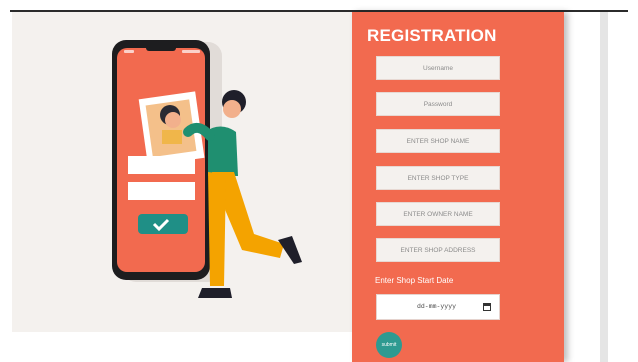  I want to click on password-placeholder: Password, so click(438, 104).